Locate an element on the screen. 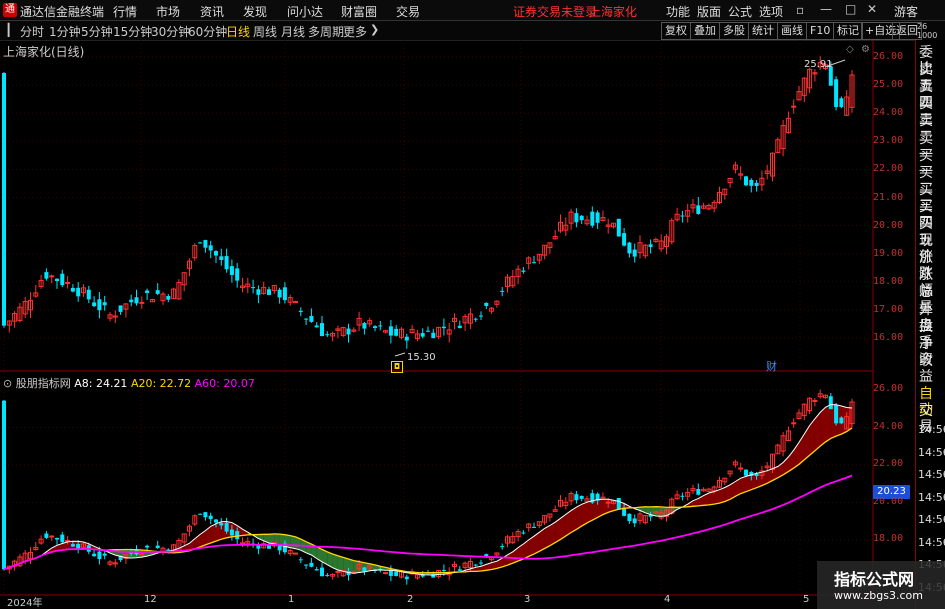 This screenshot has height=609, width=945. period-intraday: 分时 is located at coordinates (32, 31).